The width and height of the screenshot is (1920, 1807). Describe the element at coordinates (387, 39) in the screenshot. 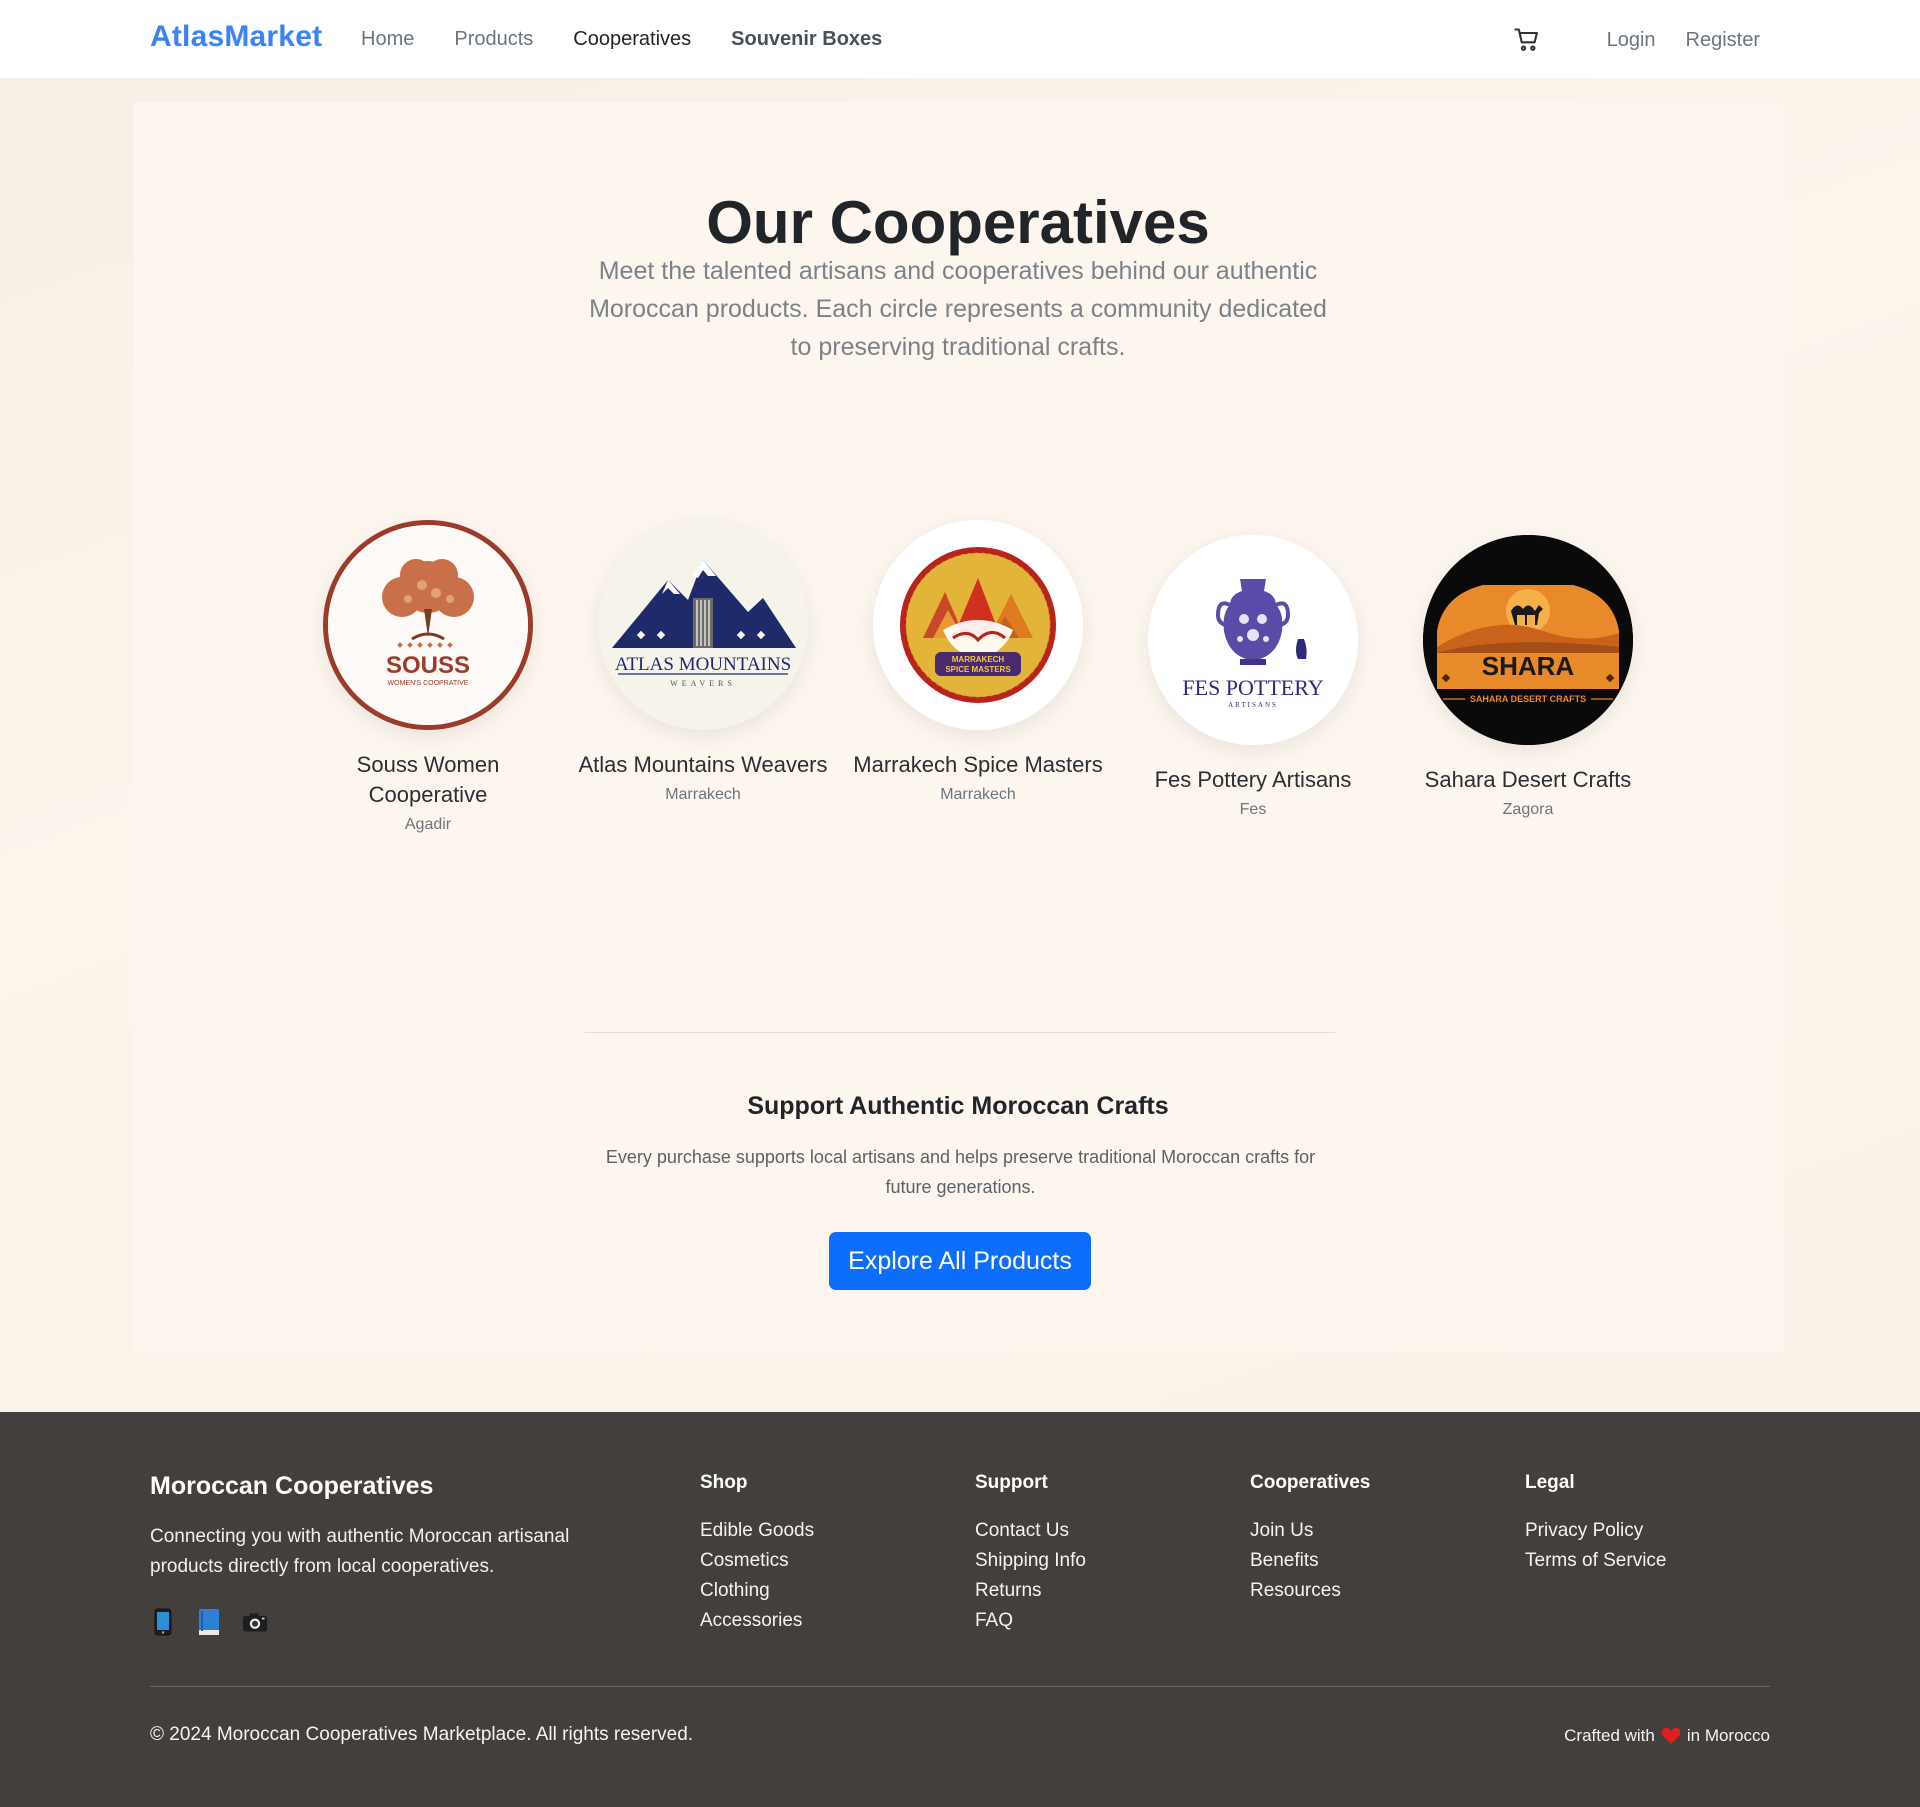

I see `nav-home: Home` at that location.